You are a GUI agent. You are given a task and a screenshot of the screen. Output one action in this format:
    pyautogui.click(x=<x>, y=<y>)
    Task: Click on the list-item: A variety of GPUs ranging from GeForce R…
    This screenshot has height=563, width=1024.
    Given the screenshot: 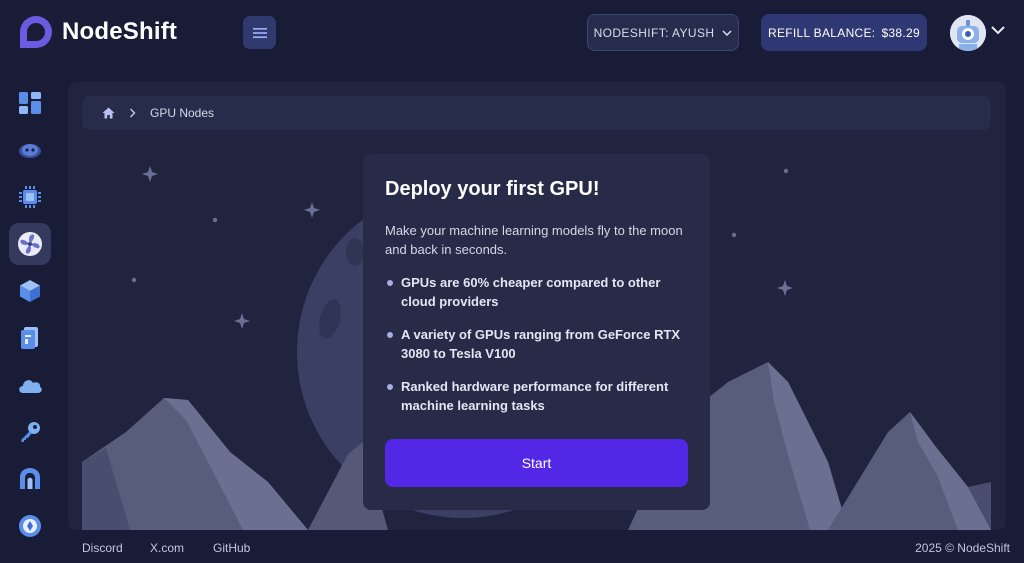 What is the action you would take?
    pyautogui.click(x=535, y=344)
    